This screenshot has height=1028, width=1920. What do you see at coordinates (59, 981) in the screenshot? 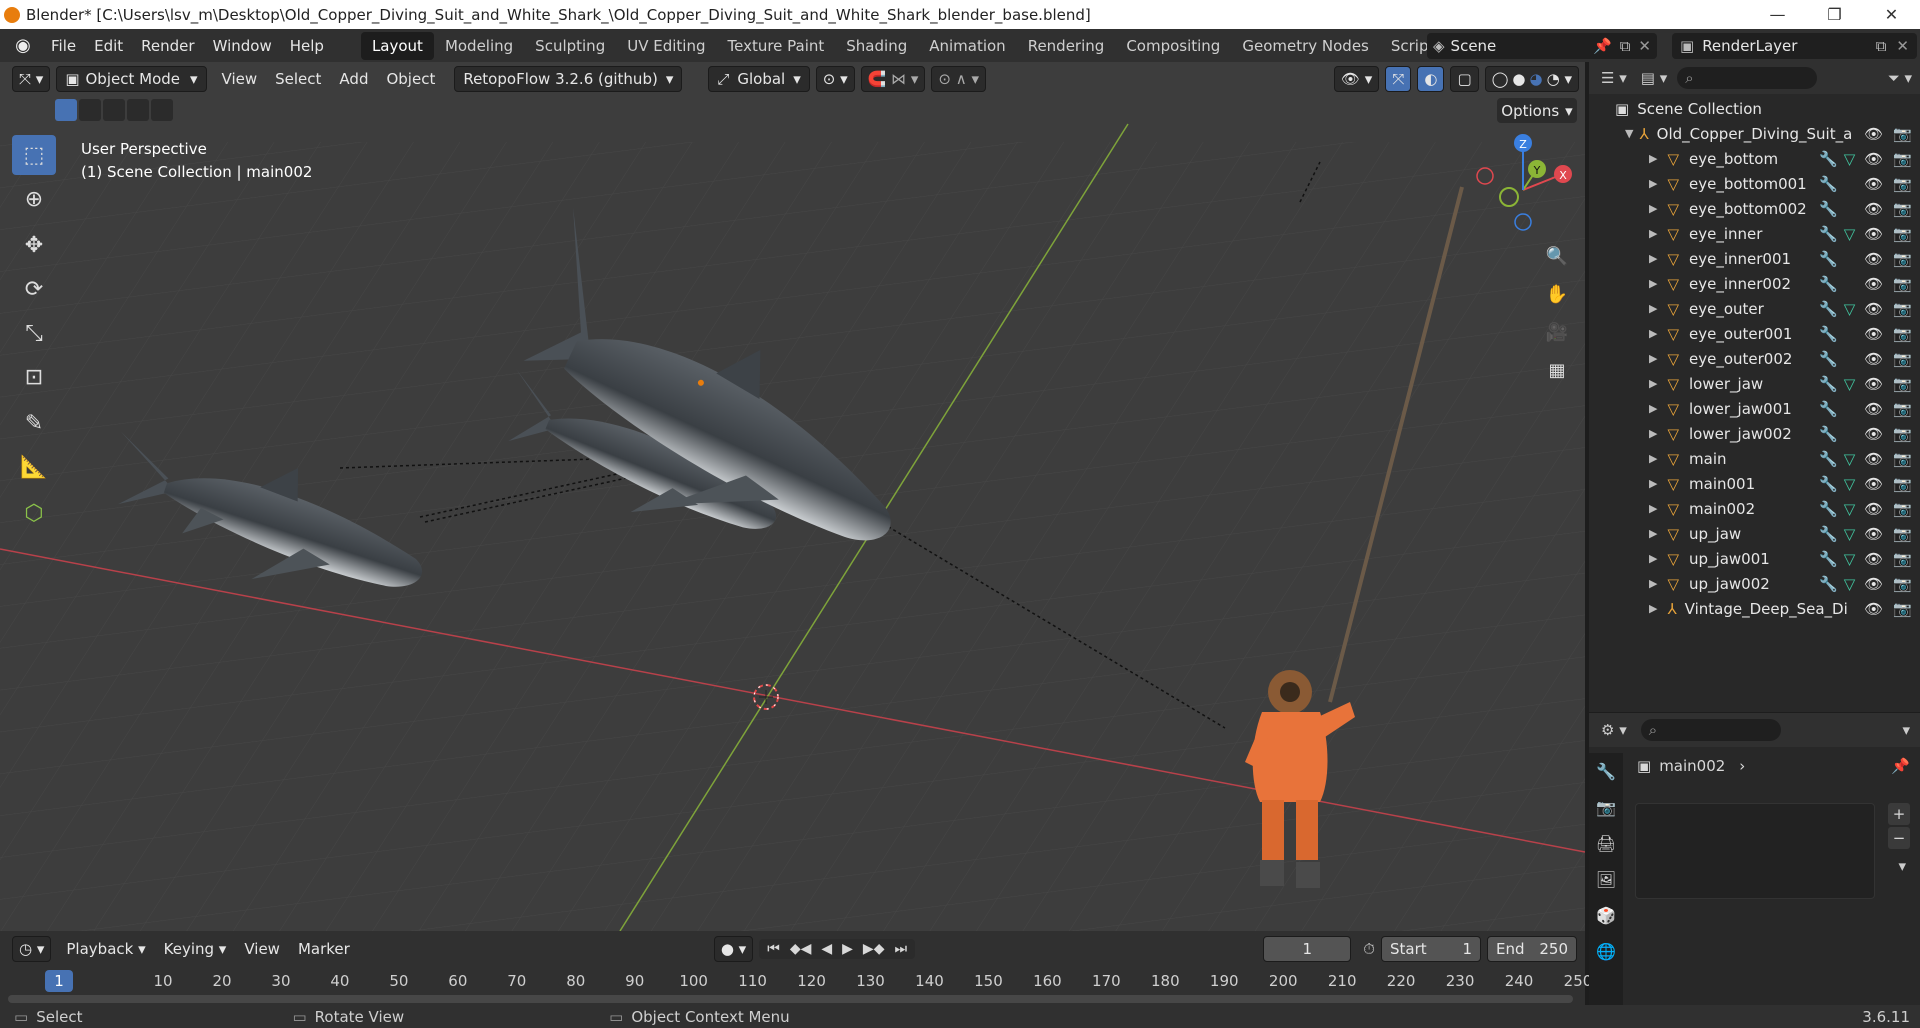
I see `current-frame-marker: 1` at bounding box center [59, 981].